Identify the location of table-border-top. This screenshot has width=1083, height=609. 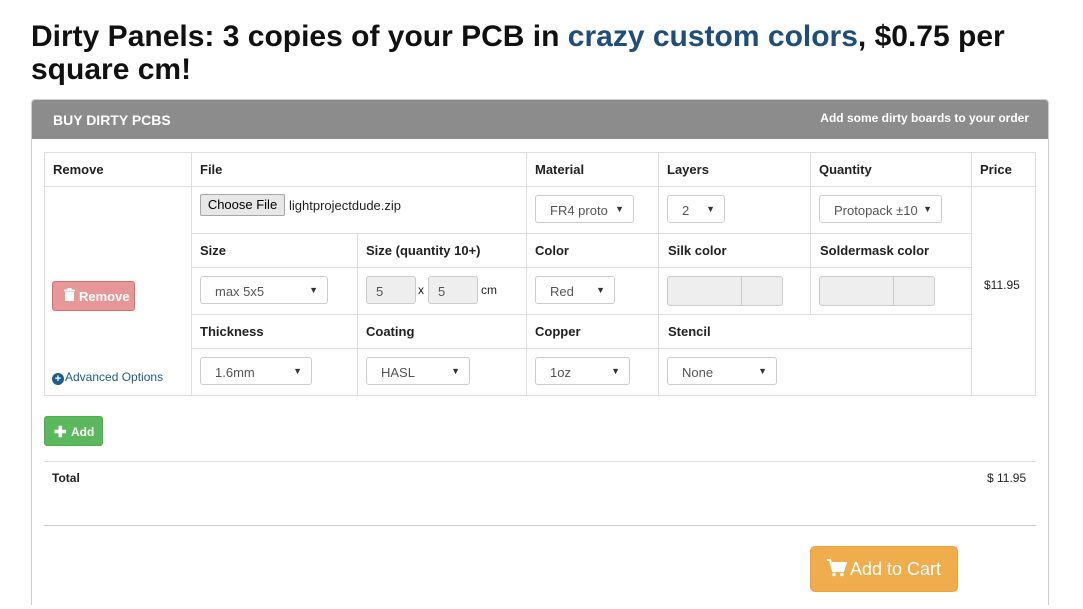
(540, 152).